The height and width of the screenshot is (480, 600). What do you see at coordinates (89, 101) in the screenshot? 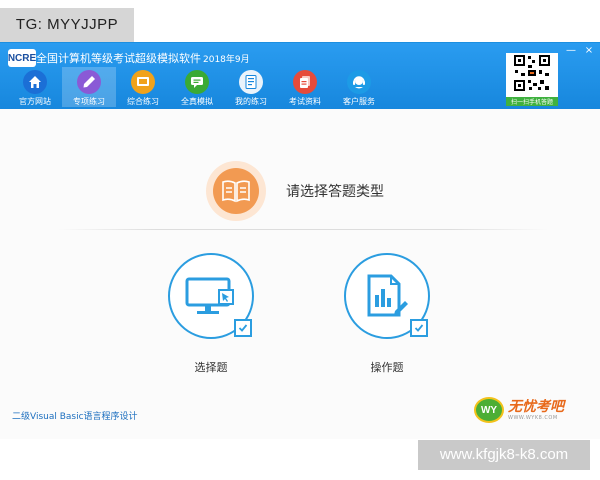
I see `nav-label: 专项练习` at bounding box center [89, 101].